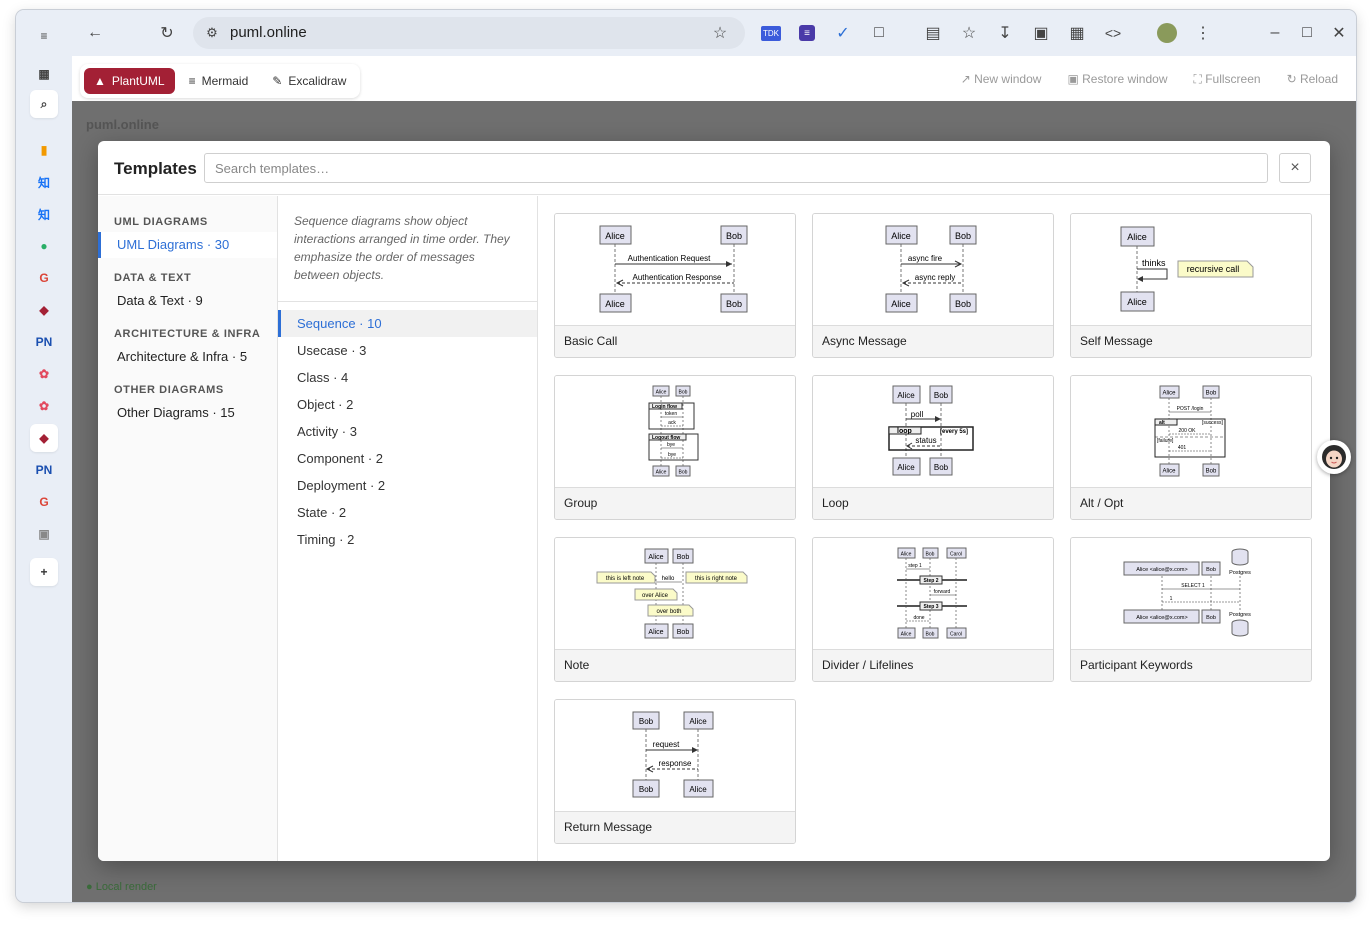  Describe the element at coordinates (904, 431) in the screenshot. I see `loop-label: loop` at that location.